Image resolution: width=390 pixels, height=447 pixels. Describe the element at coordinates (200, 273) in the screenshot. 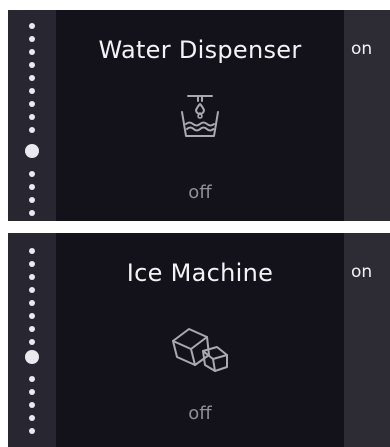

I see `panel-title: Ice Machine` at that location.